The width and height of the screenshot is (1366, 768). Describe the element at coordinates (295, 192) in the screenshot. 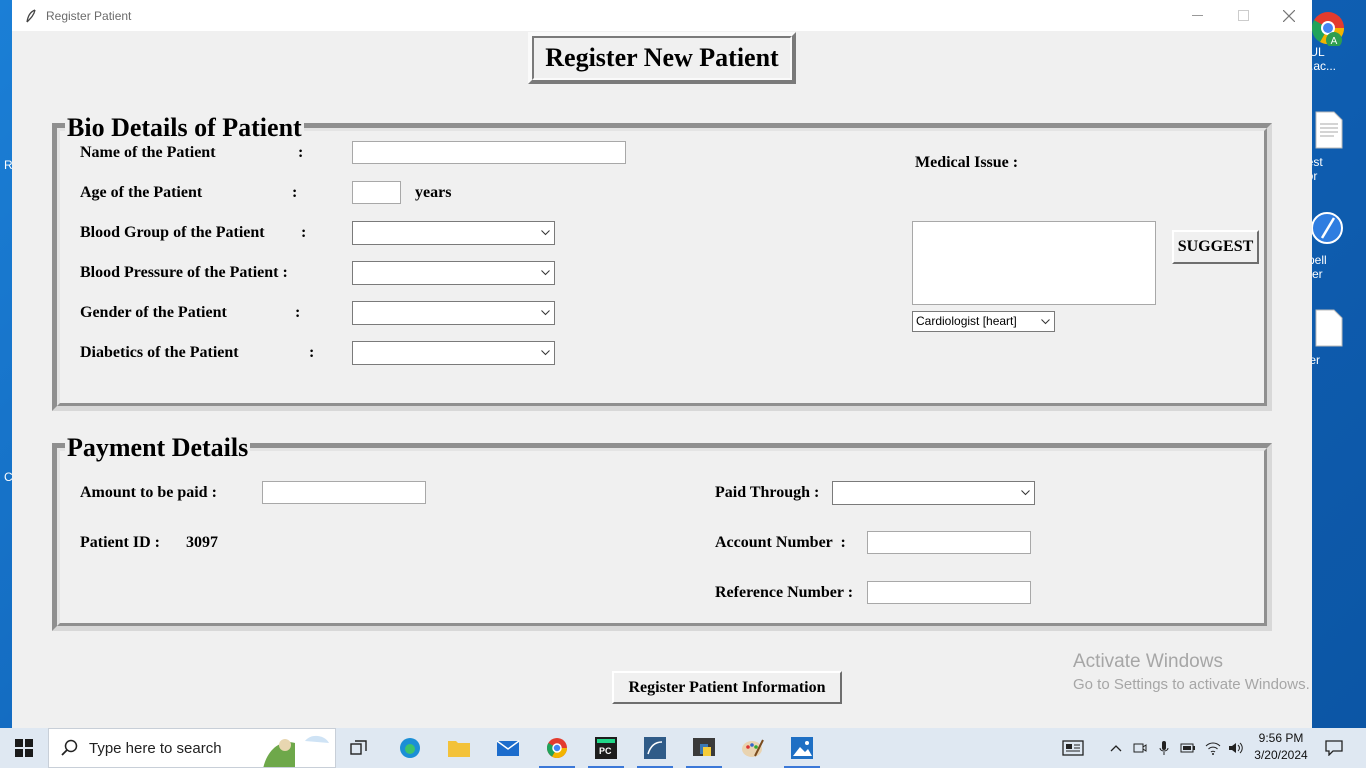

I see `age-colon: :` at that location.